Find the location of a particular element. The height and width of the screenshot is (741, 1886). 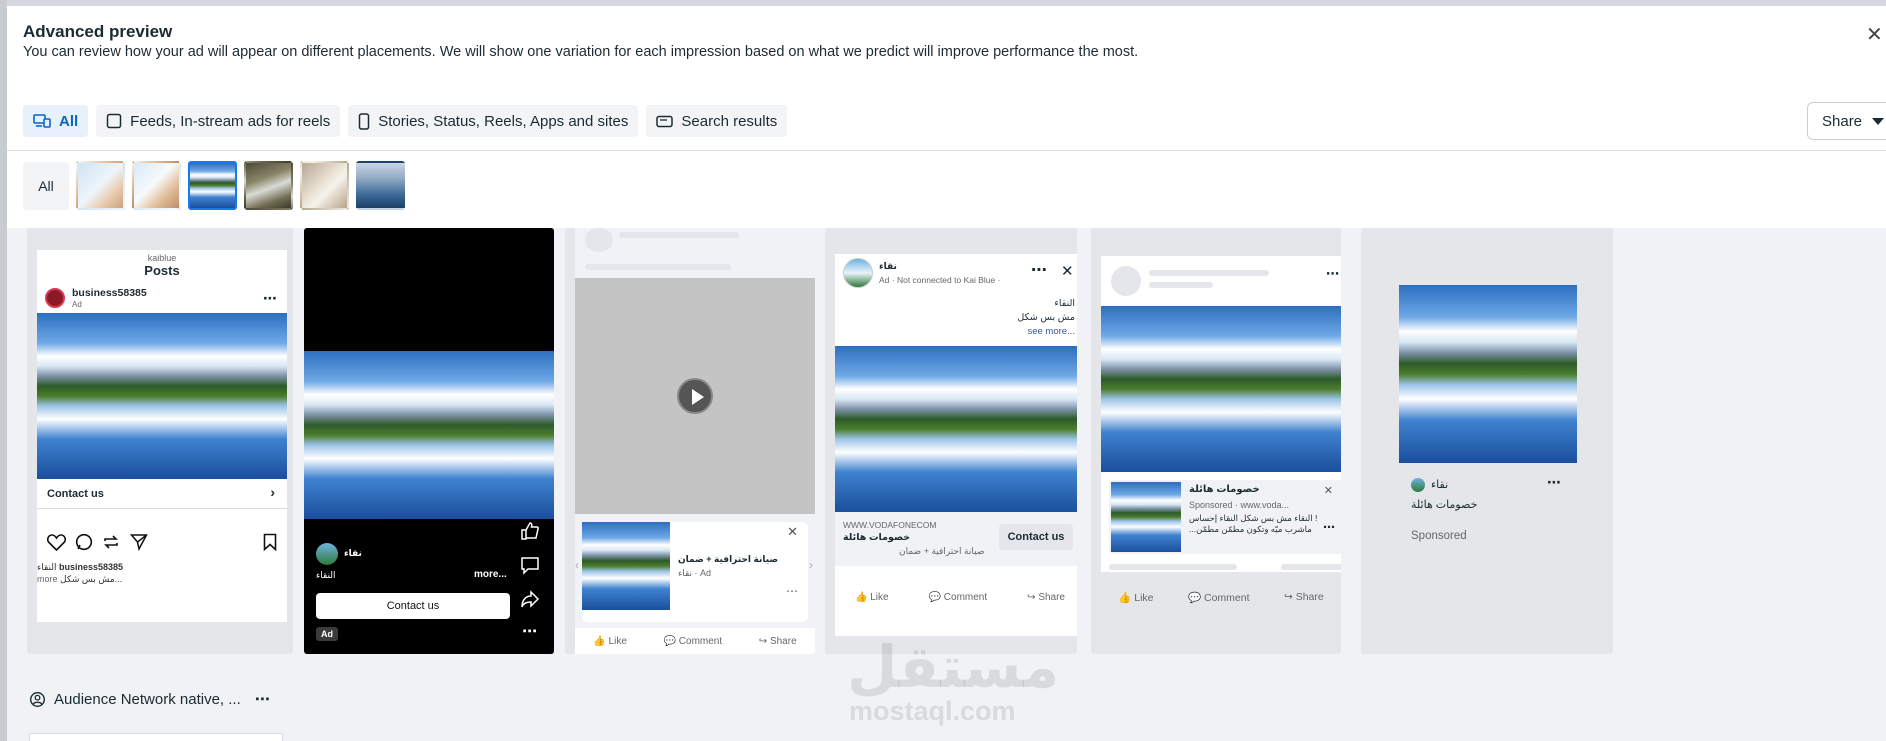

page-name: نقاء is located at coordinates (353, 553).